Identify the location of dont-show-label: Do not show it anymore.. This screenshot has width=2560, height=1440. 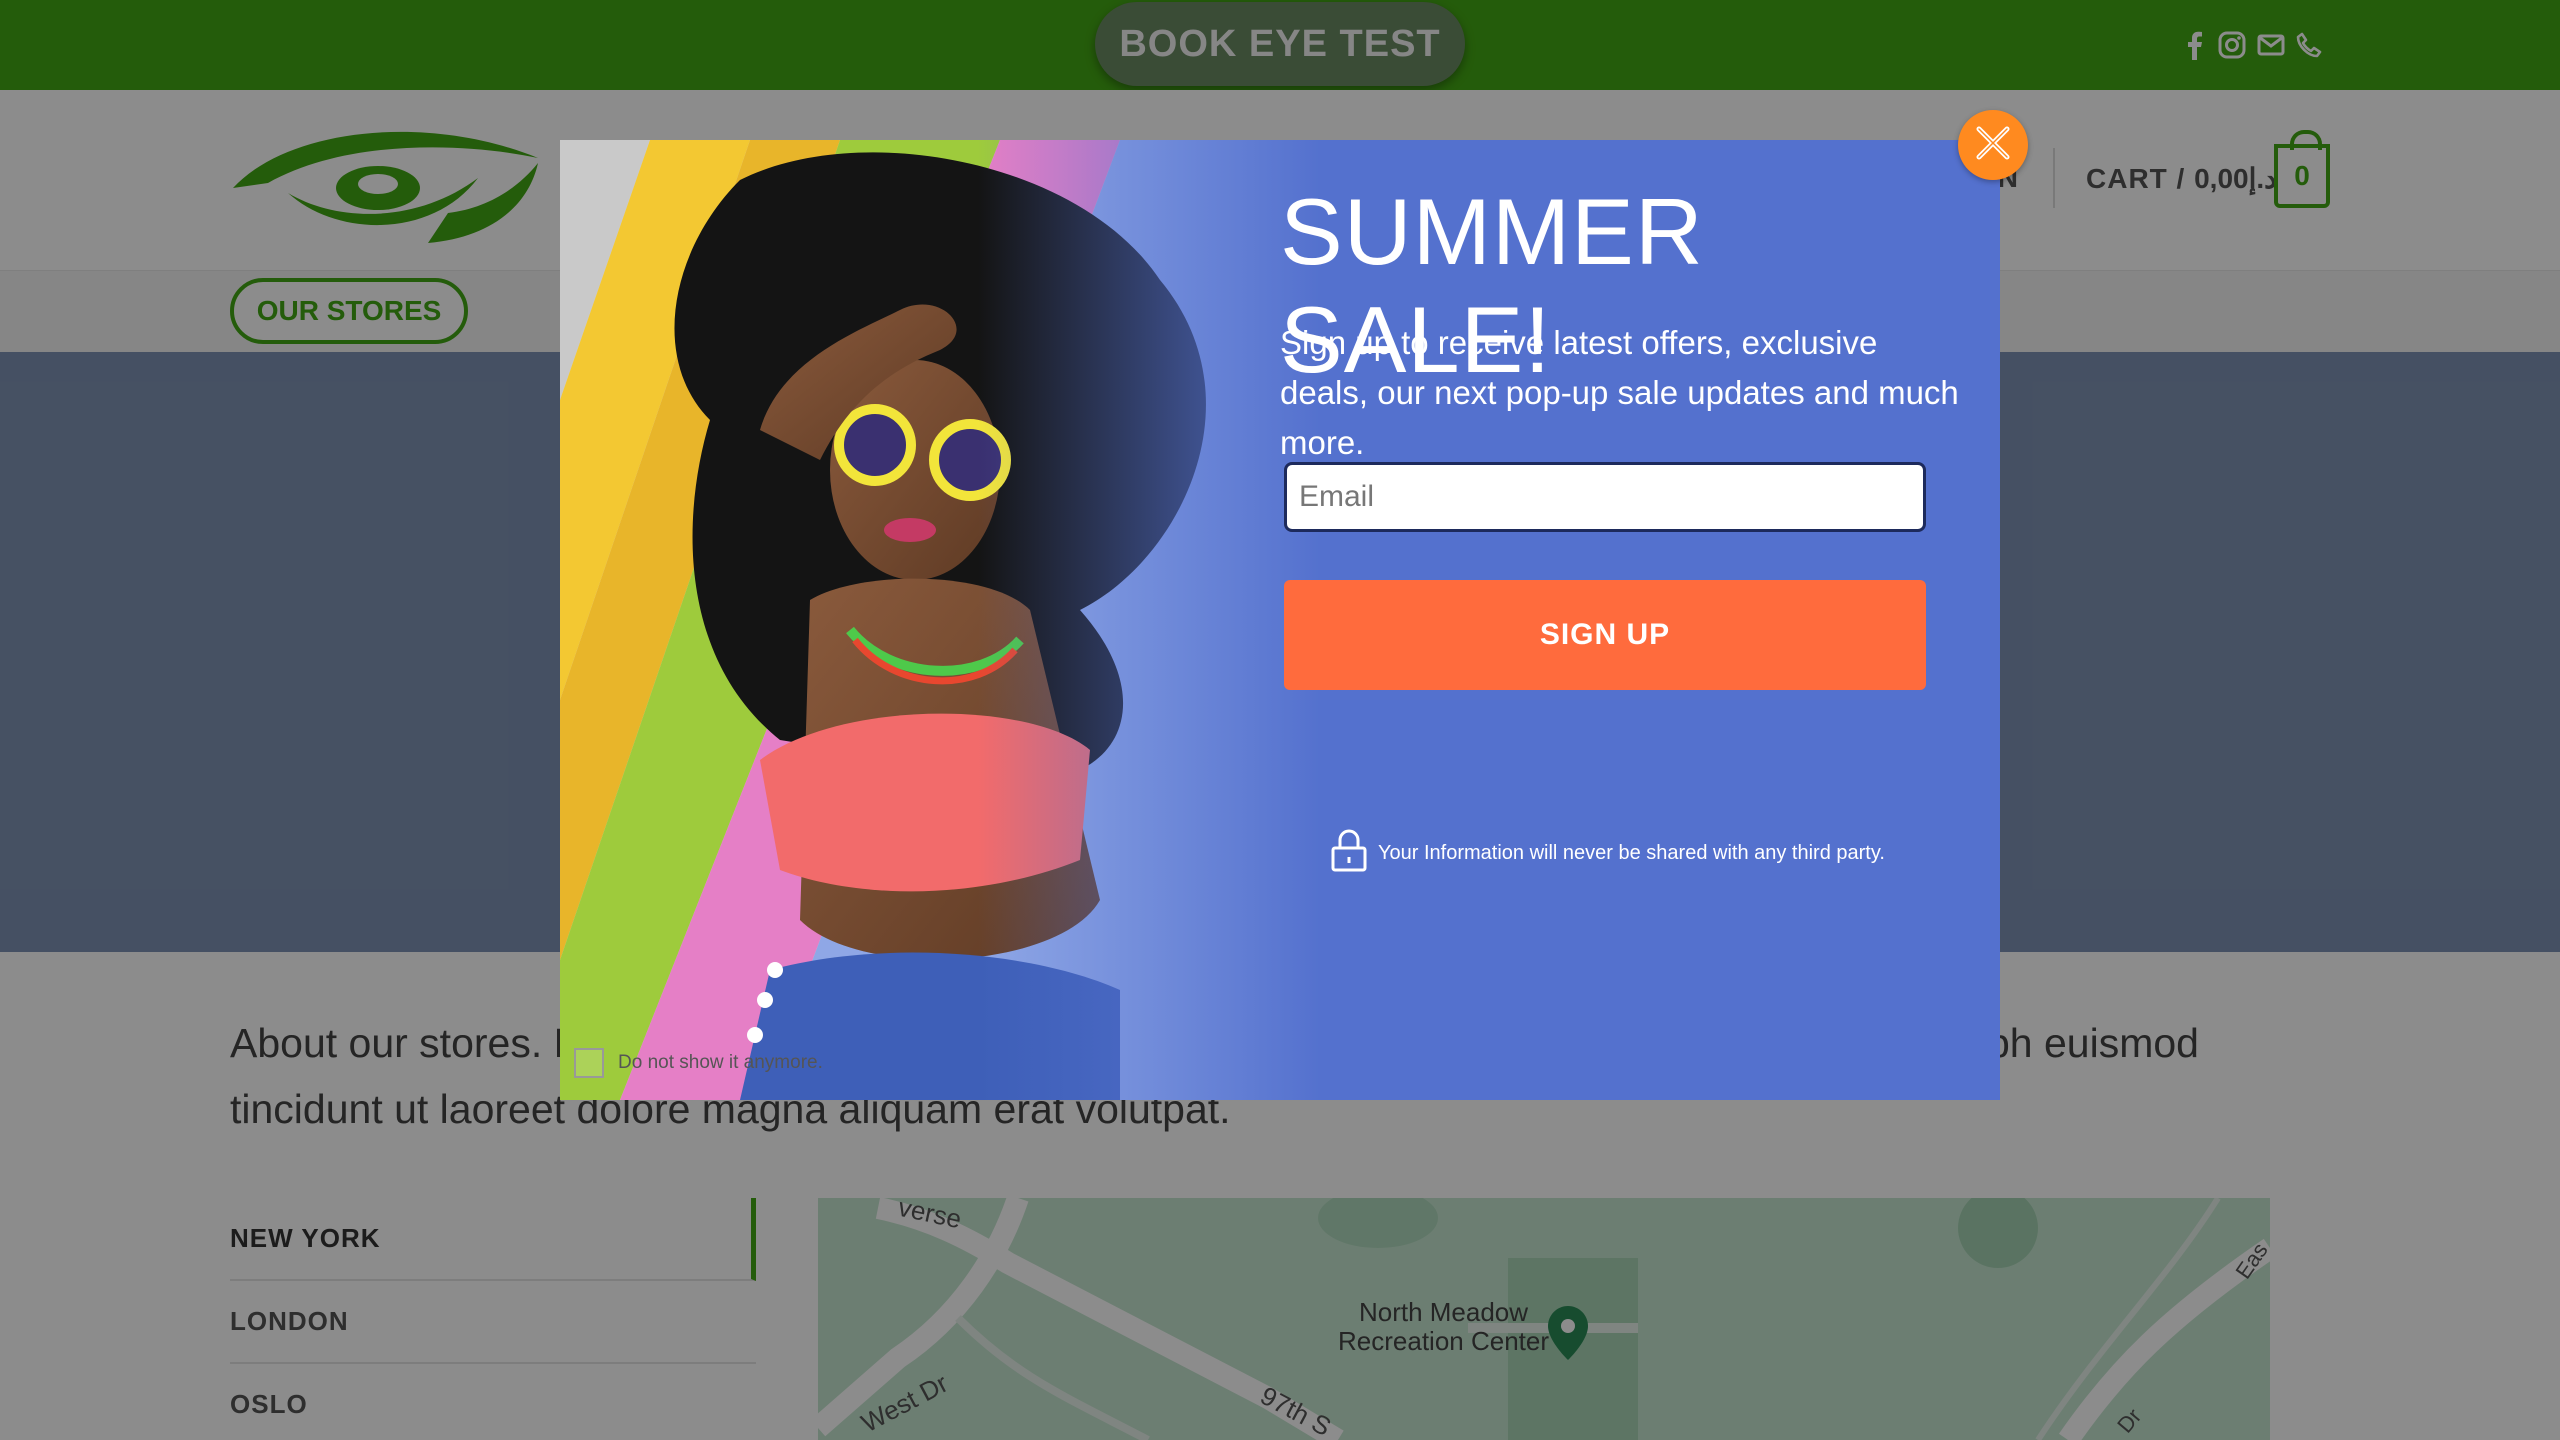
(720, 1062).